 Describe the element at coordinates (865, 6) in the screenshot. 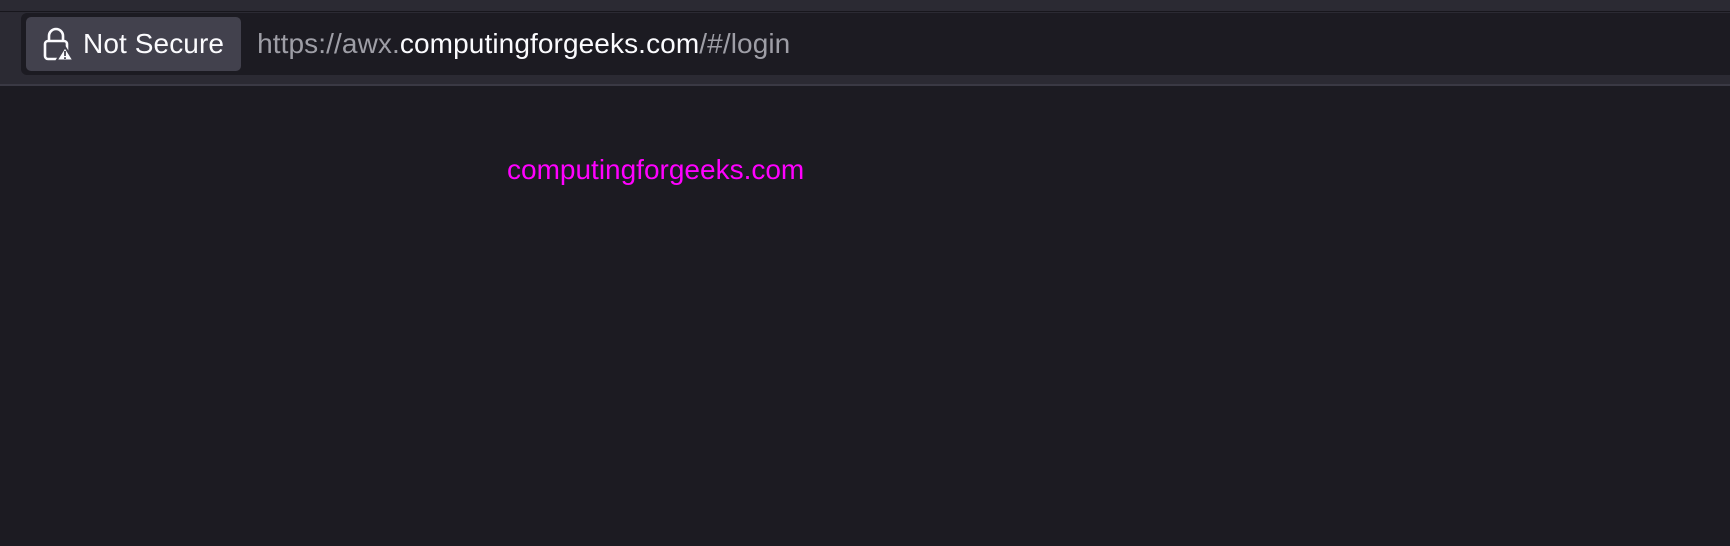

I see `tab-strip` at that location.